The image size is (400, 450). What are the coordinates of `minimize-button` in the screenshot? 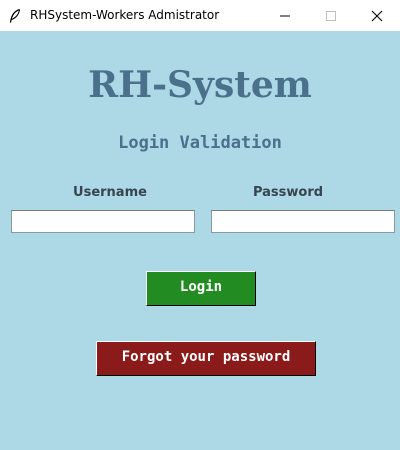 It's located at (285, 15).